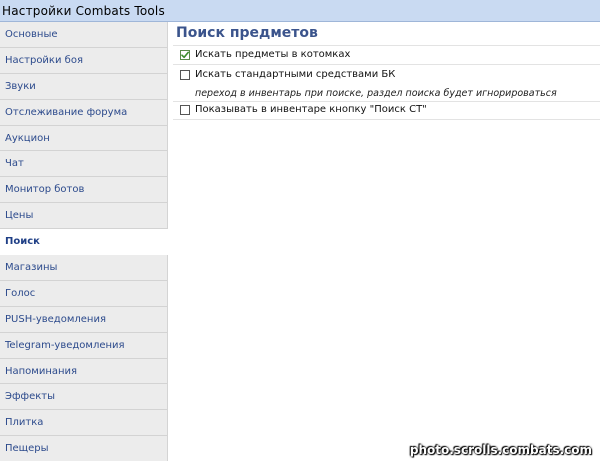 Image resolution: width=600 pixels, height=461 pixels. What do you see at coordinates (83, 113) in the screenshot?
I see `sidebar-item-forum-tracking: Отслеживание форума` at bounding box center [83, 113].